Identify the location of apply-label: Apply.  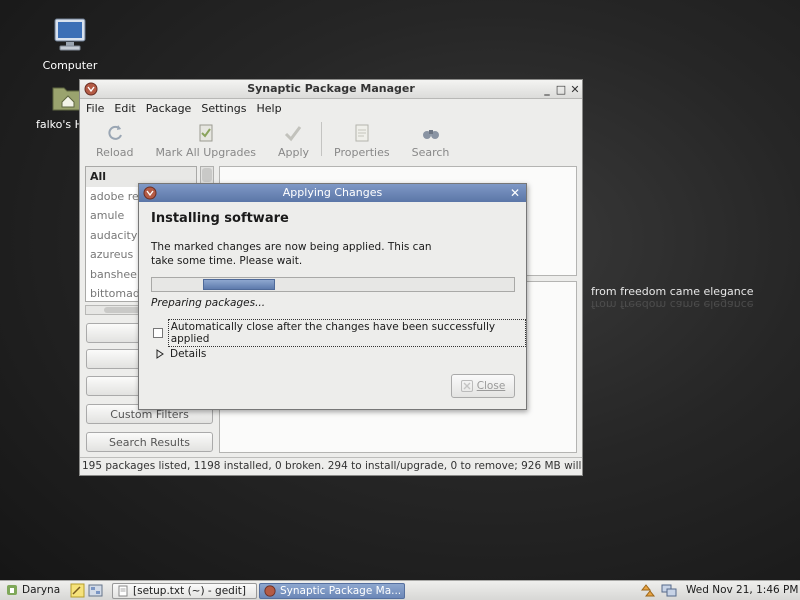
(293, 152).